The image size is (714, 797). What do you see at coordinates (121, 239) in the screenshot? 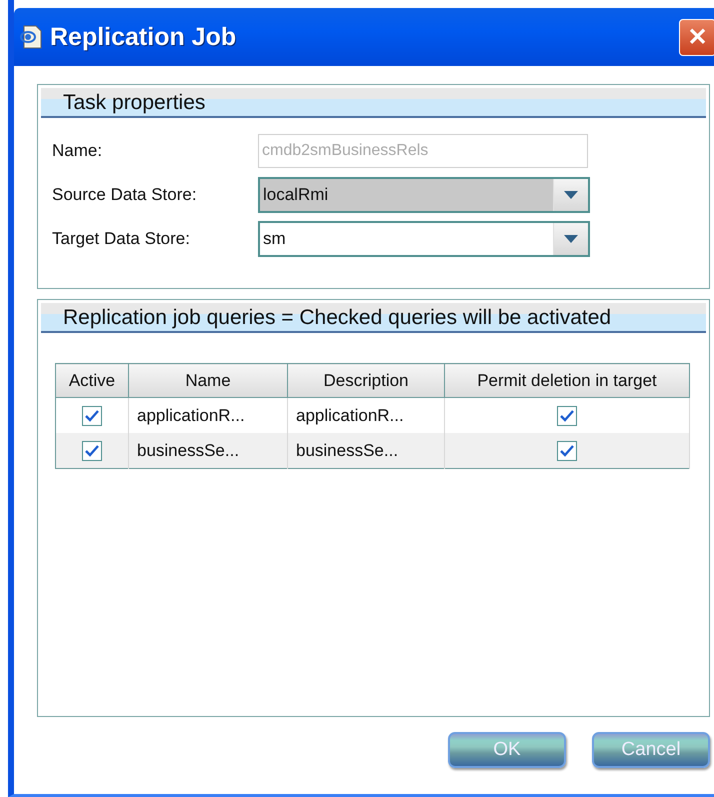
I see `field-label: Target Data Store:` at bounding box center [121, 239].